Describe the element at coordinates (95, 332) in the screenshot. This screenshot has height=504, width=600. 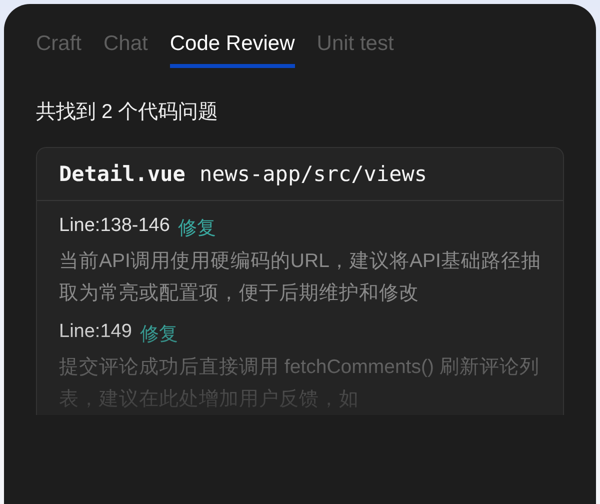
I see `line-range: Line:149` at that location.